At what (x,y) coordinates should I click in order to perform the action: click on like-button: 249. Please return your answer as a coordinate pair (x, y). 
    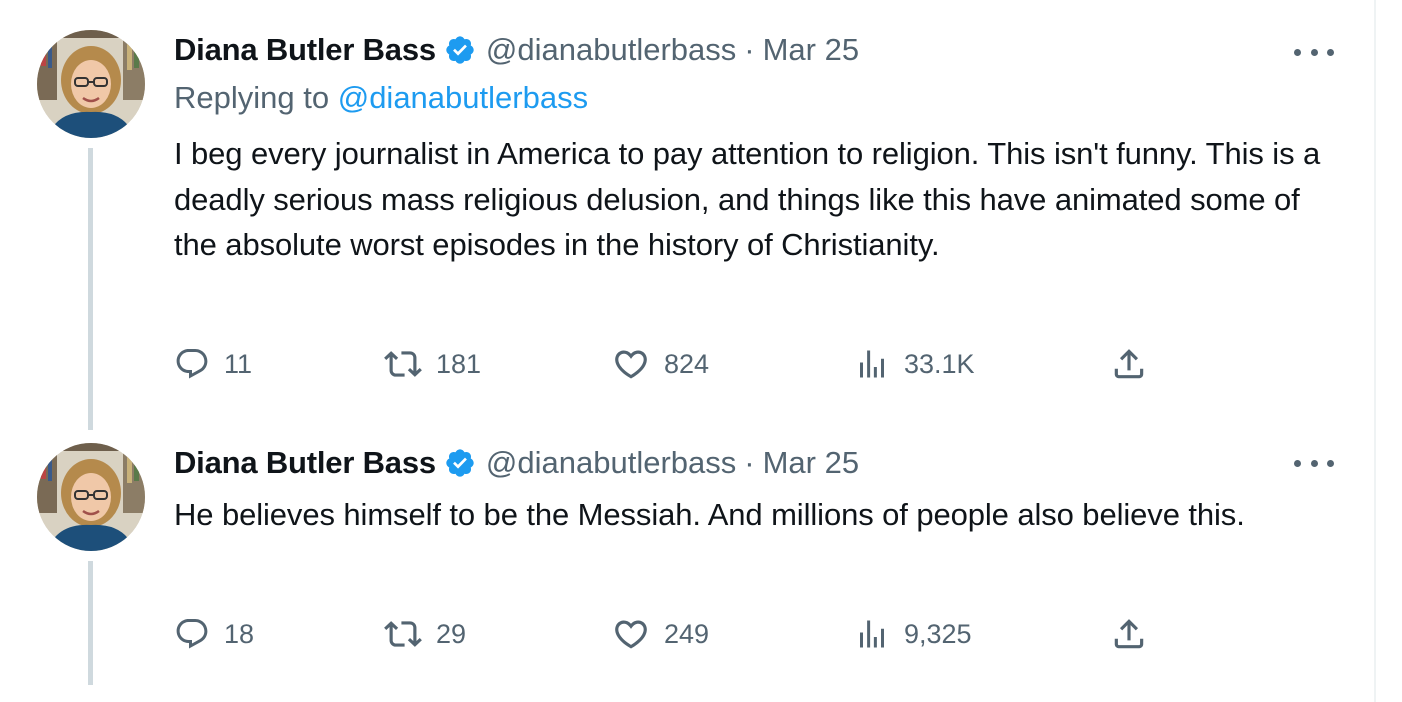
    Looking at the image, I should click on (660, 634).